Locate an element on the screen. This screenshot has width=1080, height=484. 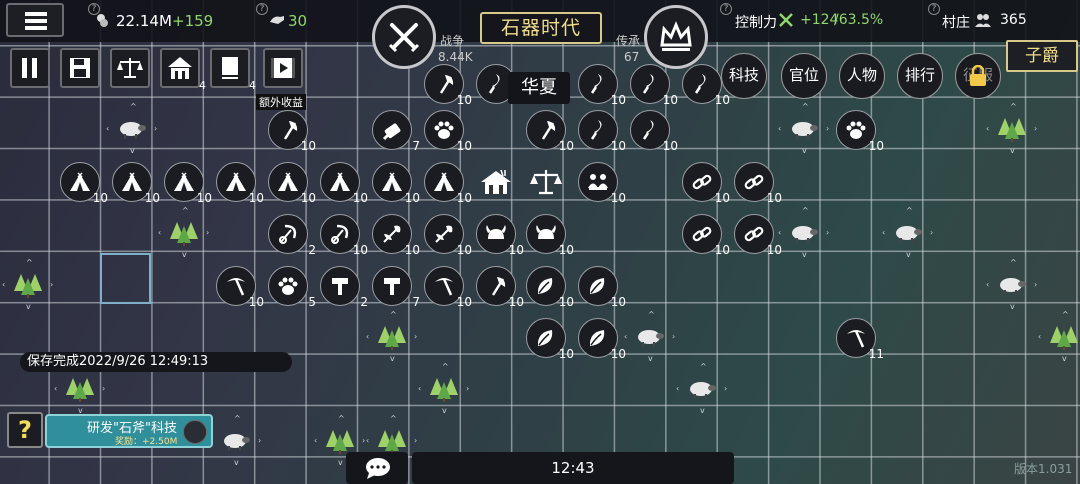
research-task-button: 研发"石斧"科技 奖励：+2.50M is located at coordinates (129, 431).